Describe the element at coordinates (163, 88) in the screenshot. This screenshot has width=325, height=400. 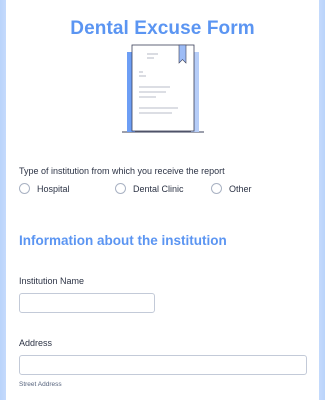
I see `document-illustration-icon` at that location.